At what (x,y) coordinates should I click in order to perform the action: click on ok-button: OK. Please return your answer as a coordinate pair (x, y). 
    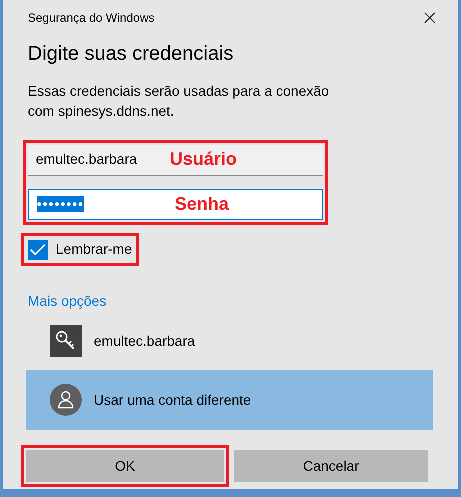
    Looking at the image, I should click on (125, 466).